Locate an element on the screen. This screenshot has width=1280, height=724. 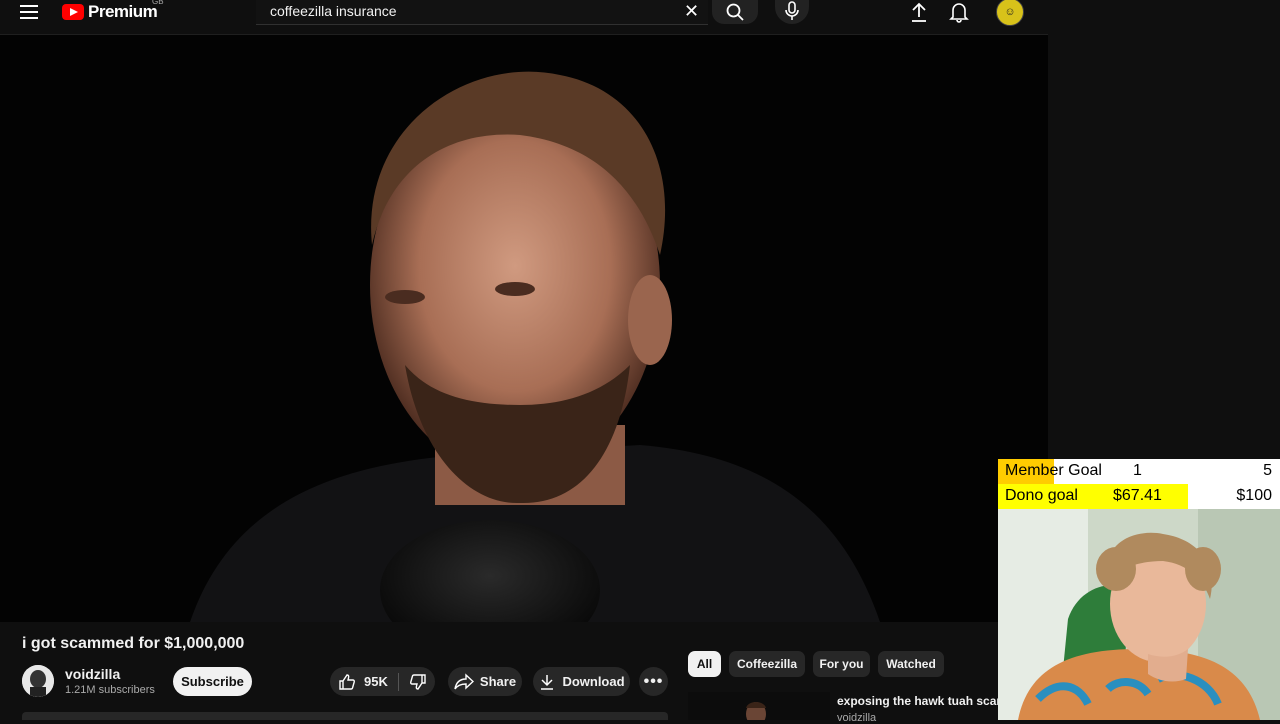
country-code: GB is located at coordinates (158, 3).